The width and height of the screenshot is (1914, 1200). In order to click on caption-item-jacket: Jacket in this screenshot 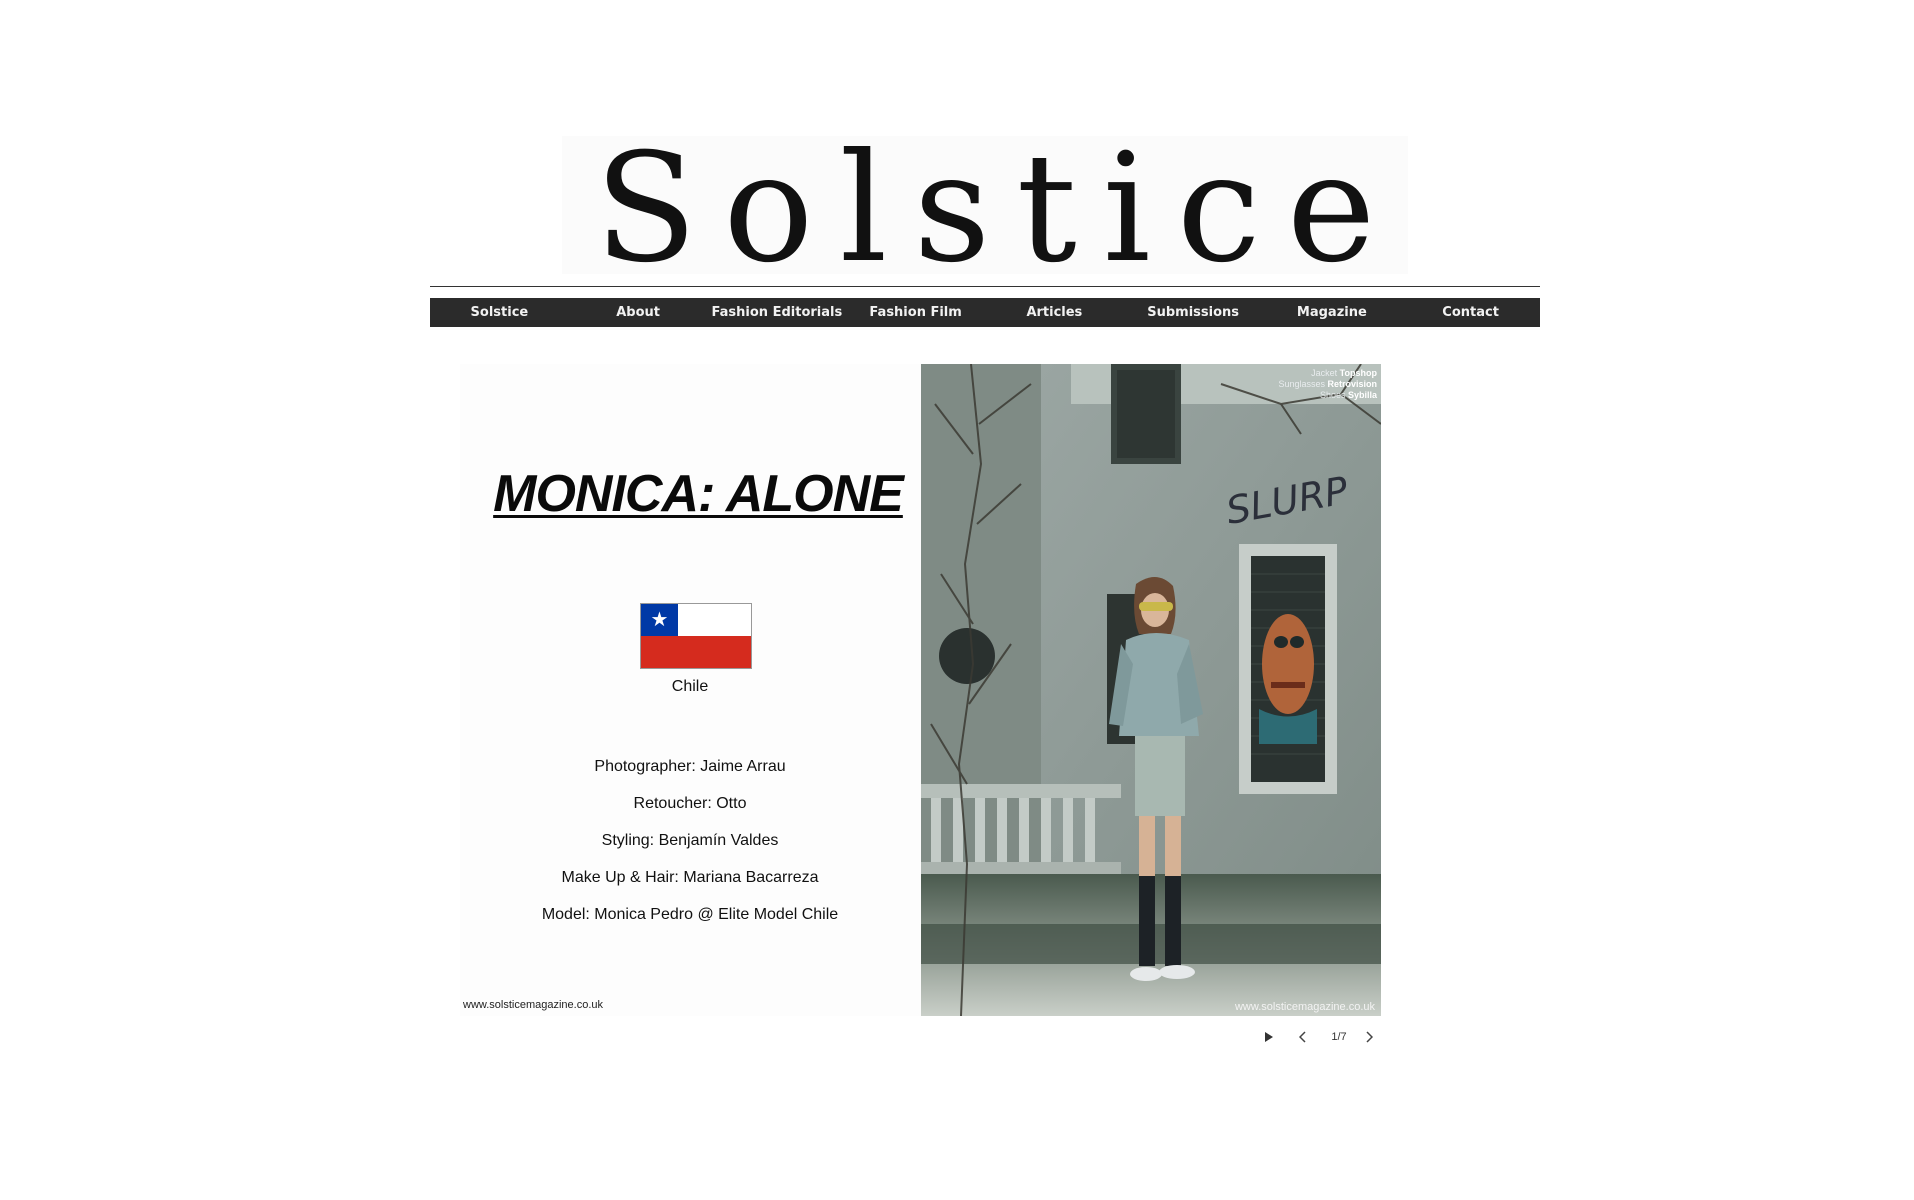, I will do `click(1324, 373)`.